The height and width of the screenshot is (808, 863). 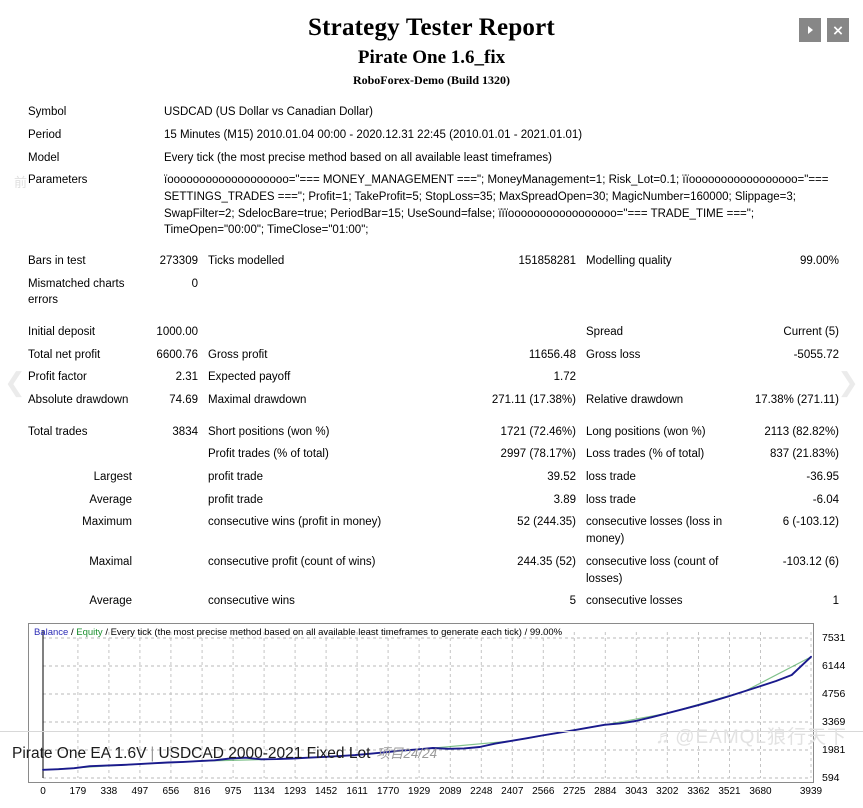 What do you see at coordinates (481, 791) in the screenshot?
I see `x-axis-tick: 2248` at bounding box center [481, 791].